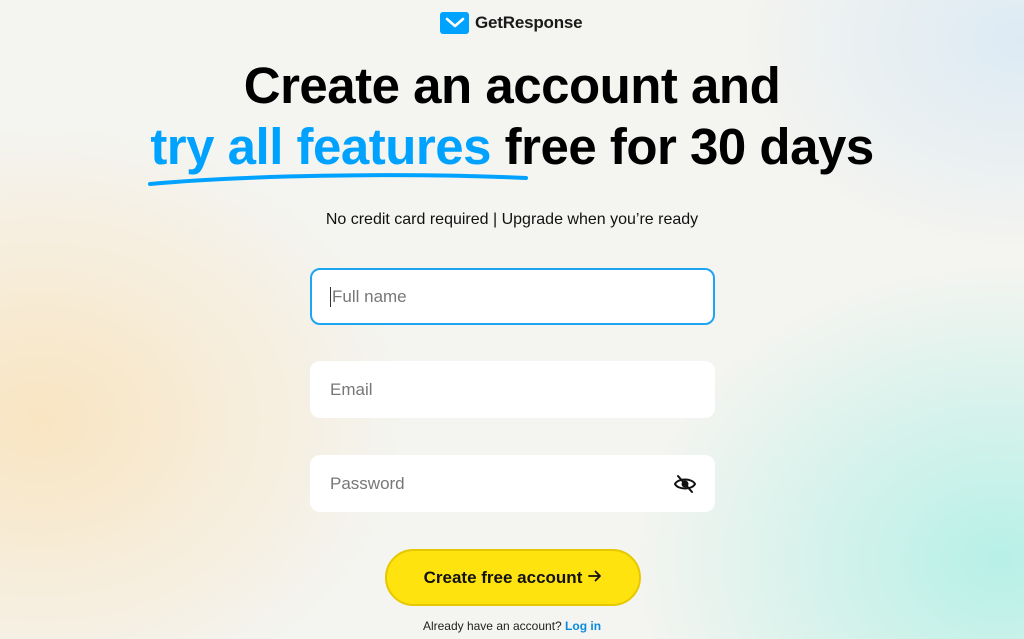 This screenshot has height=639, width=1024. I want to click on headline-highlight: try all features, so click(338, 151).